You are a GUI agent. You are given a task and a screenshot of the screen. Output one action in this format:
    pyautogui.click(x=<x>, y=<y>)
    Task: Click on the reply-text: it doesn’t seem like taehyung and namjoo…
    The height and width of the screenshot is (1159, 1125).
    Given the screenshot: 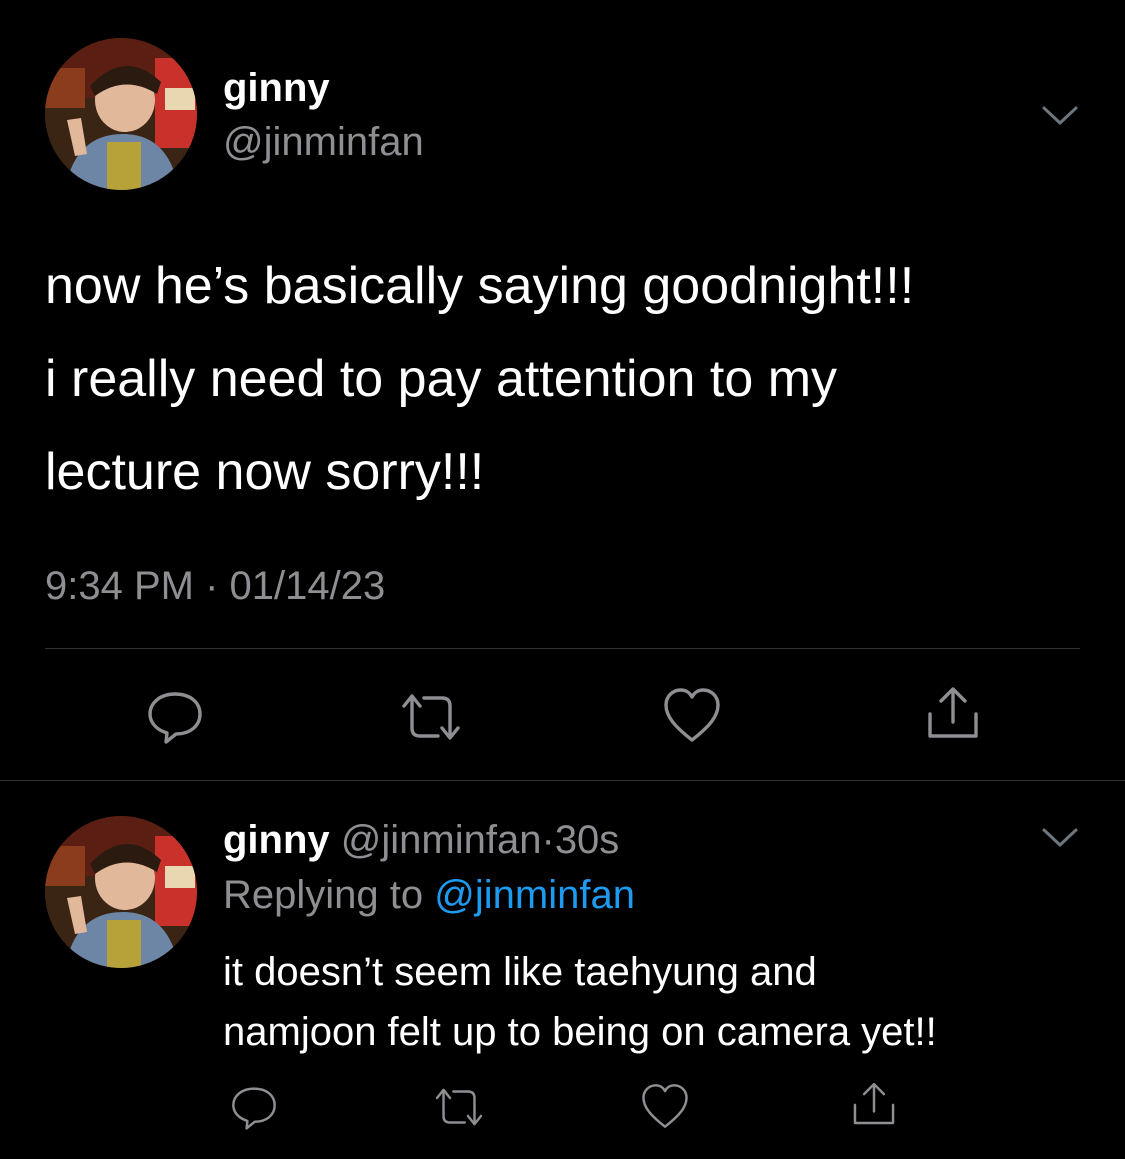 What is the action you would take?
    pyautogui.click(x=580, y=1002)
    